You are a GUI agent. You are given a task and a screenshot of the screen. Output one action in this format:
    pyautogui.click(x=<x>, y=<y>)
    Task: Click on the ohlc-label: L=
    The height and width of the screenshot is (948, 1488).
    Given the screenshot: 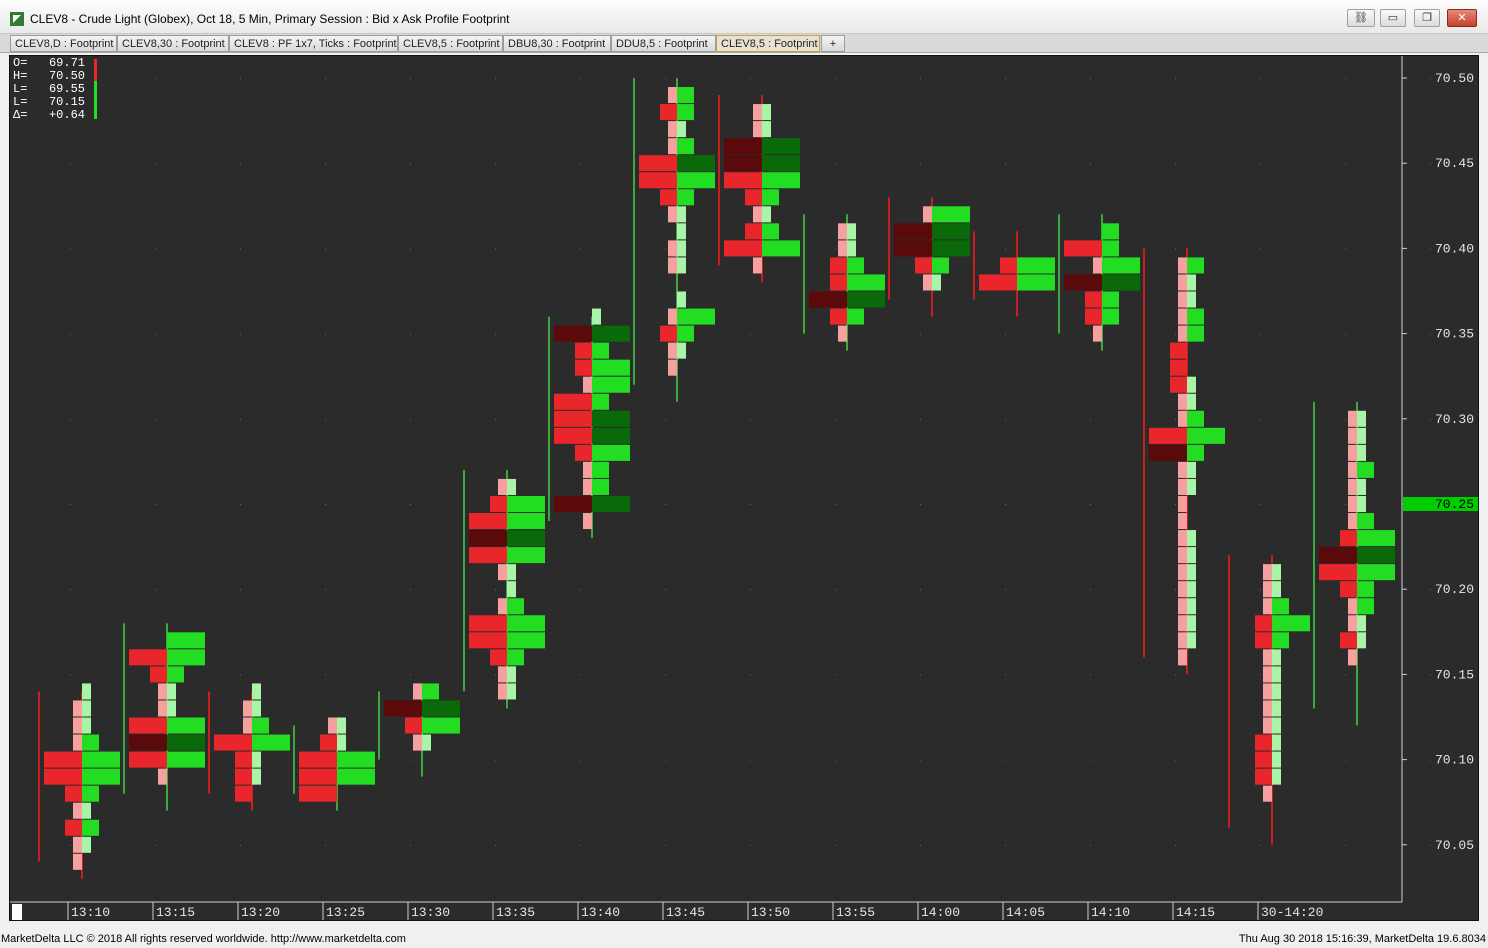 What is the action you would take?
    pyautogui.click(x=20, y=102)
    